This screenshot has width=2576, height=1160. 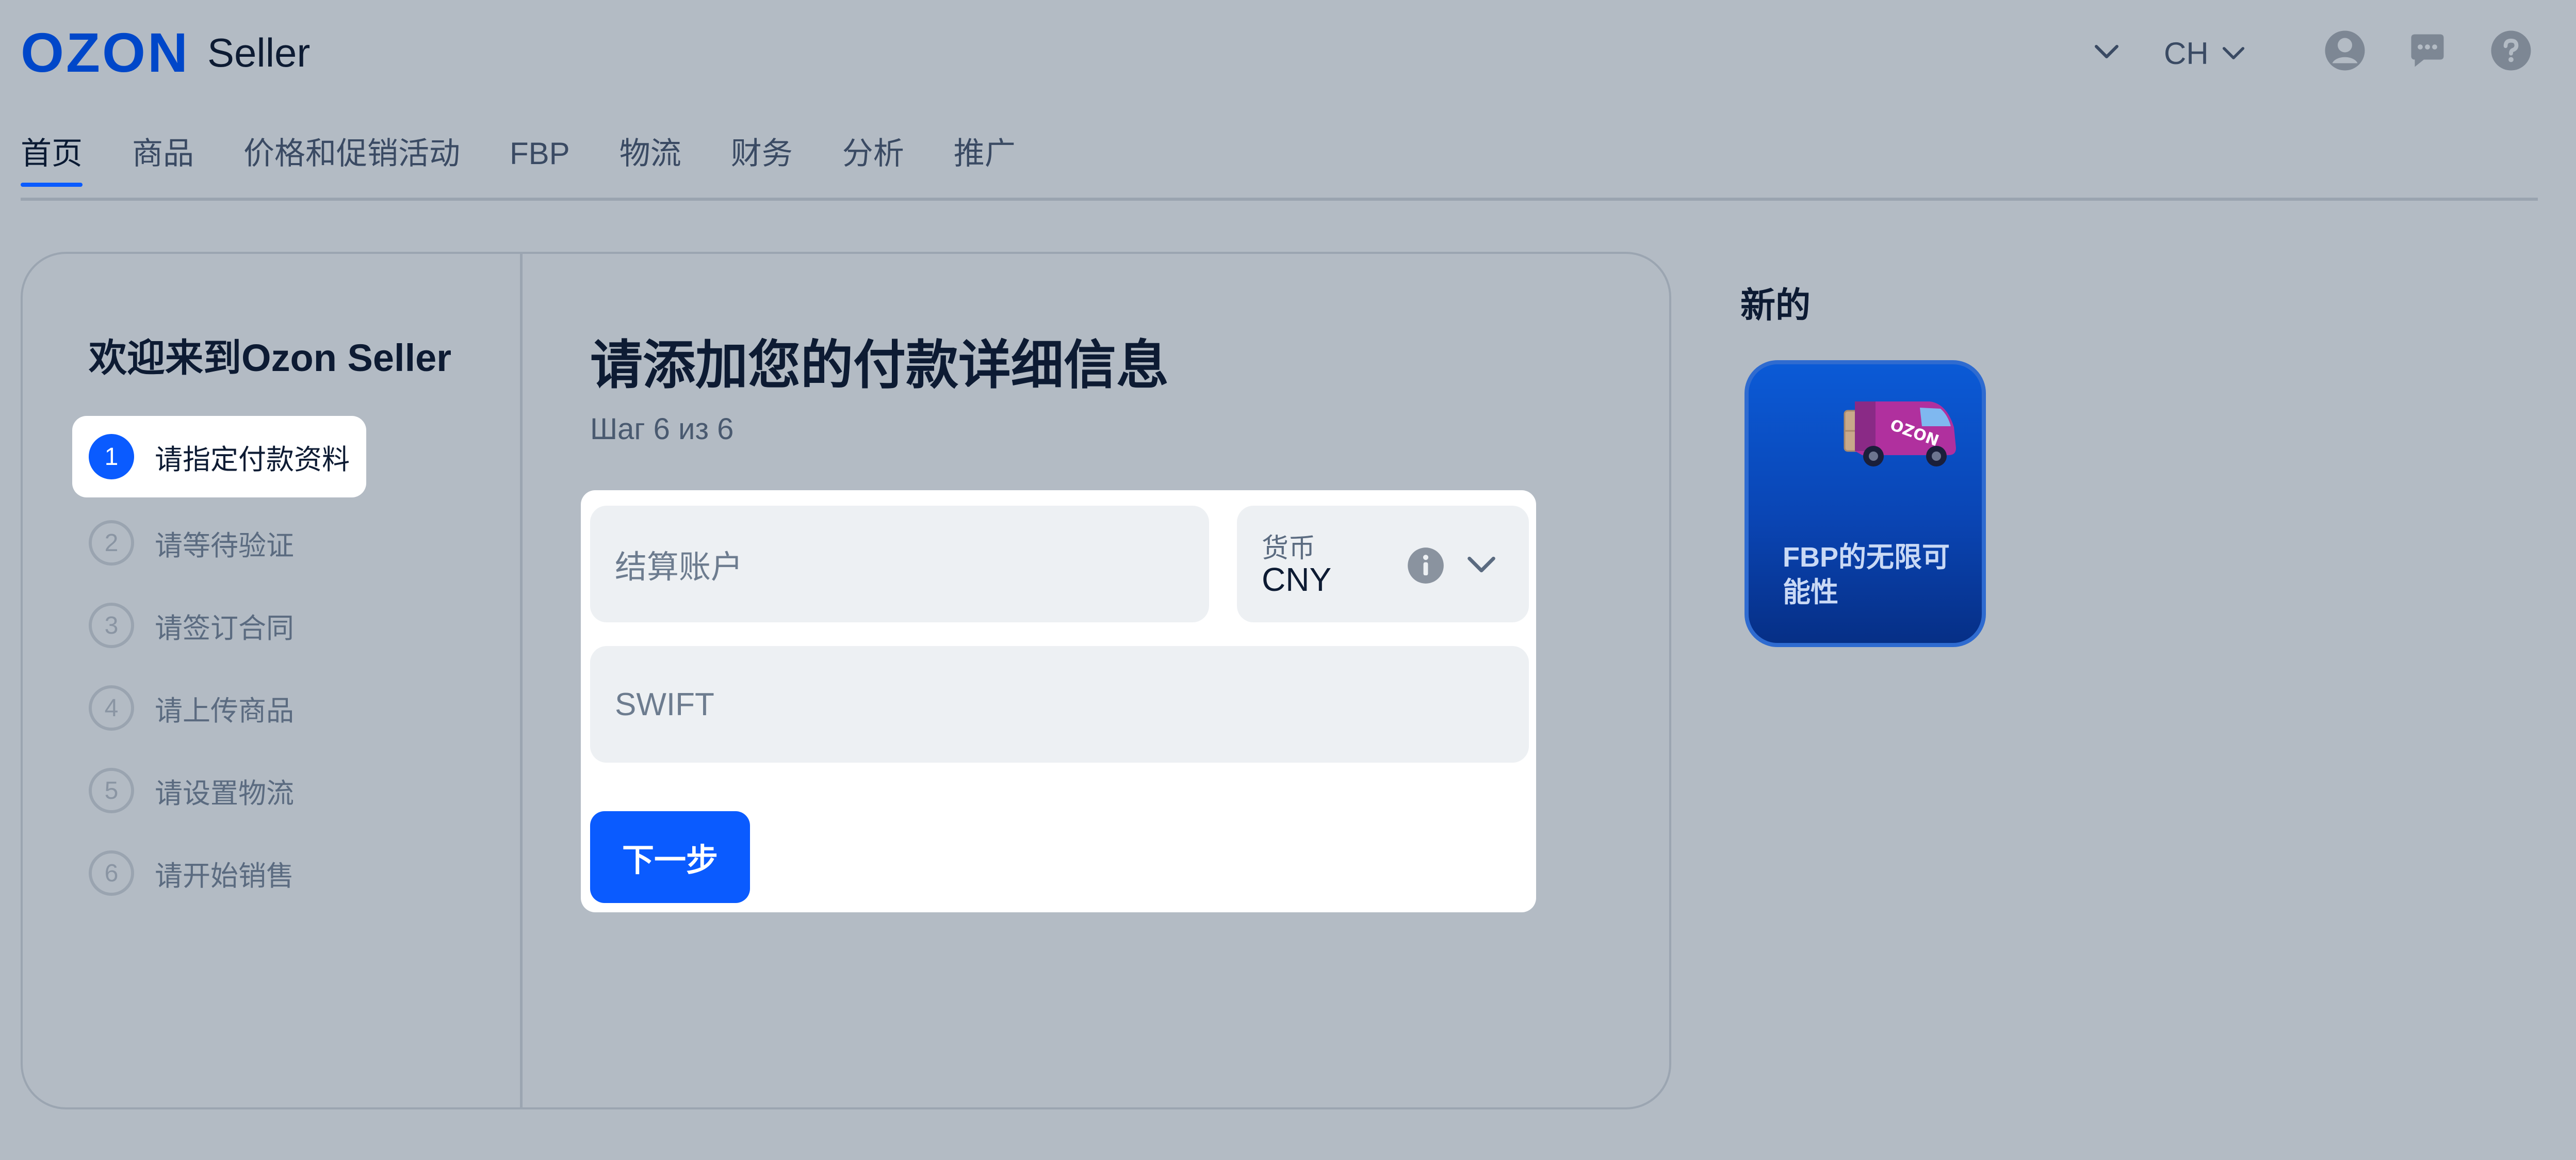 I want to click on nav-item-fbp: FBP, so click(x=540, y=156).